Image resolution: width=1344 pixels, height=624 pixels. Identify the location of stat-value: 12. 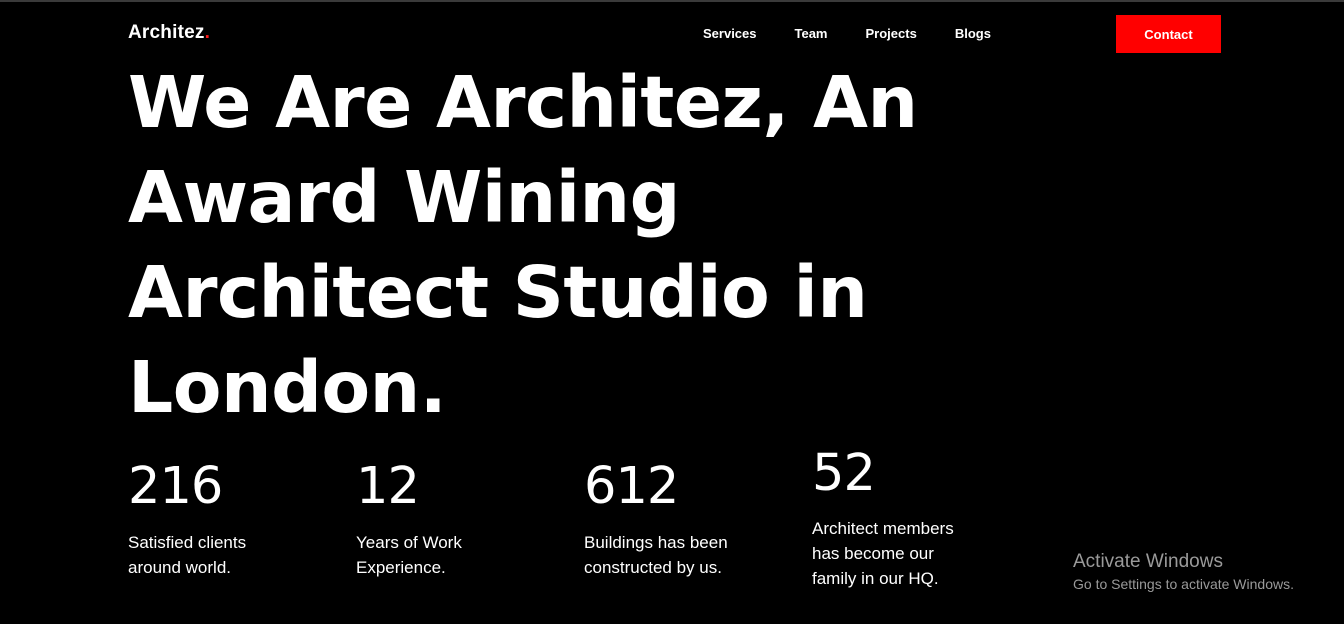
(388, 486).